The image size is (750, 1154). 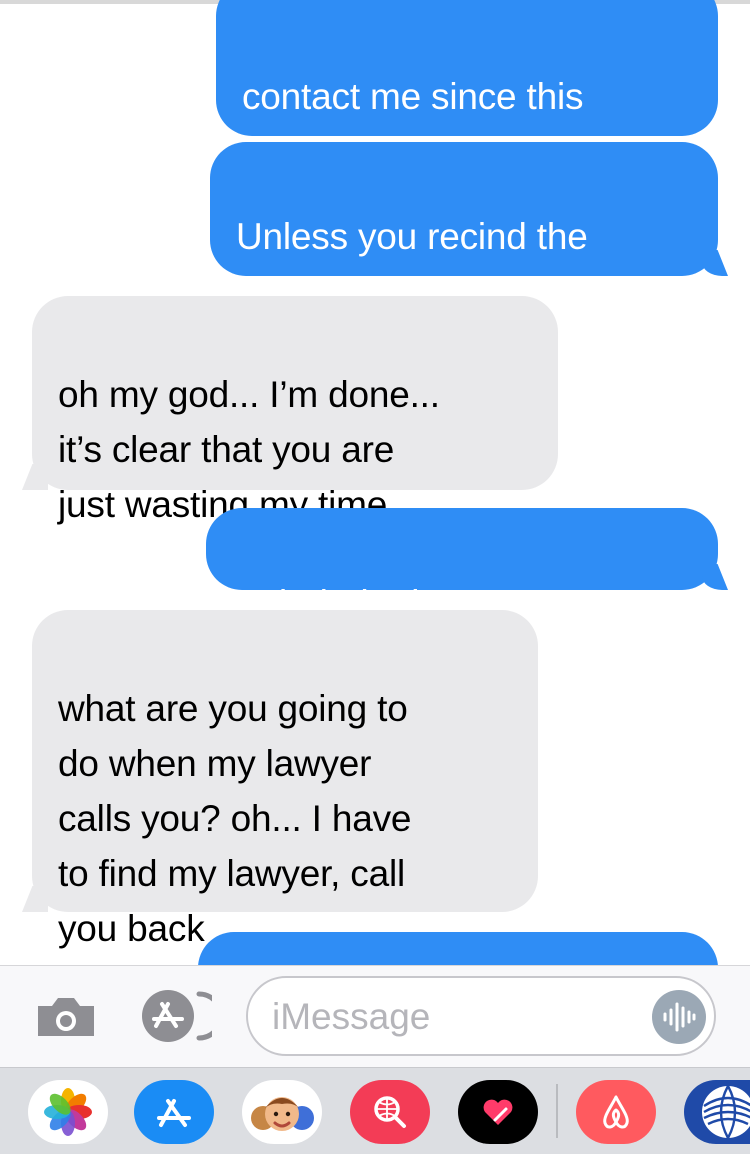 I want to click on photos-app-icon, so click(x=68, y=1112).